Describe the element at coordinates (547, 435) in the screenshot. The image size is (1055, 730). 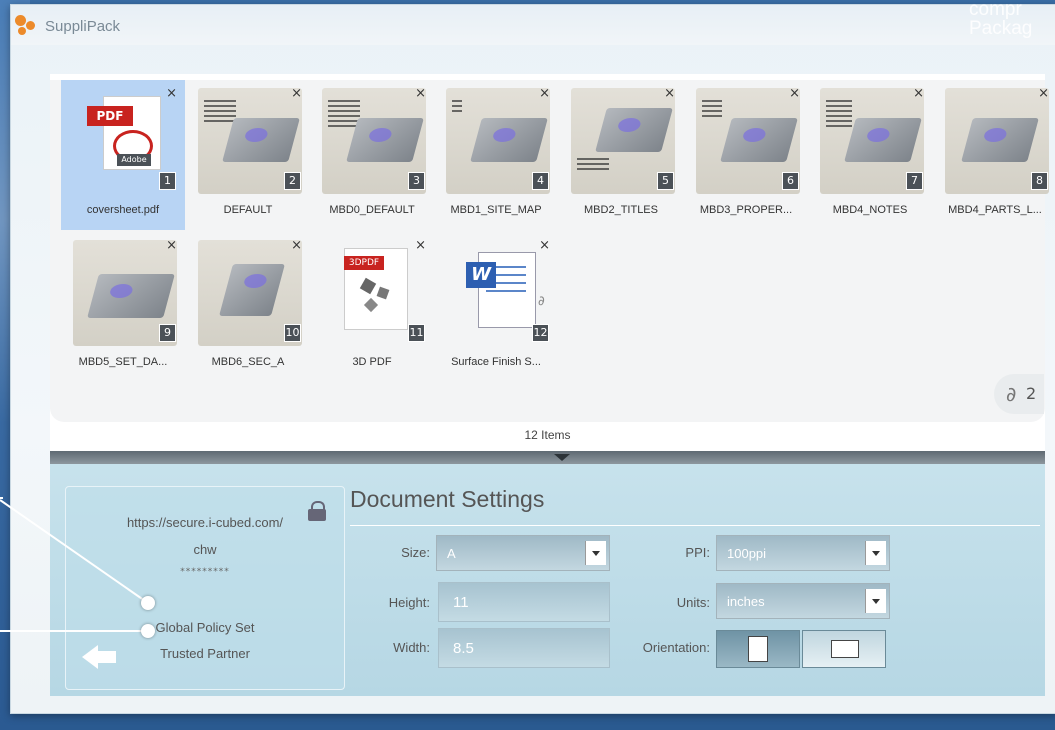
I see `items-count: 12 Items` at that location.